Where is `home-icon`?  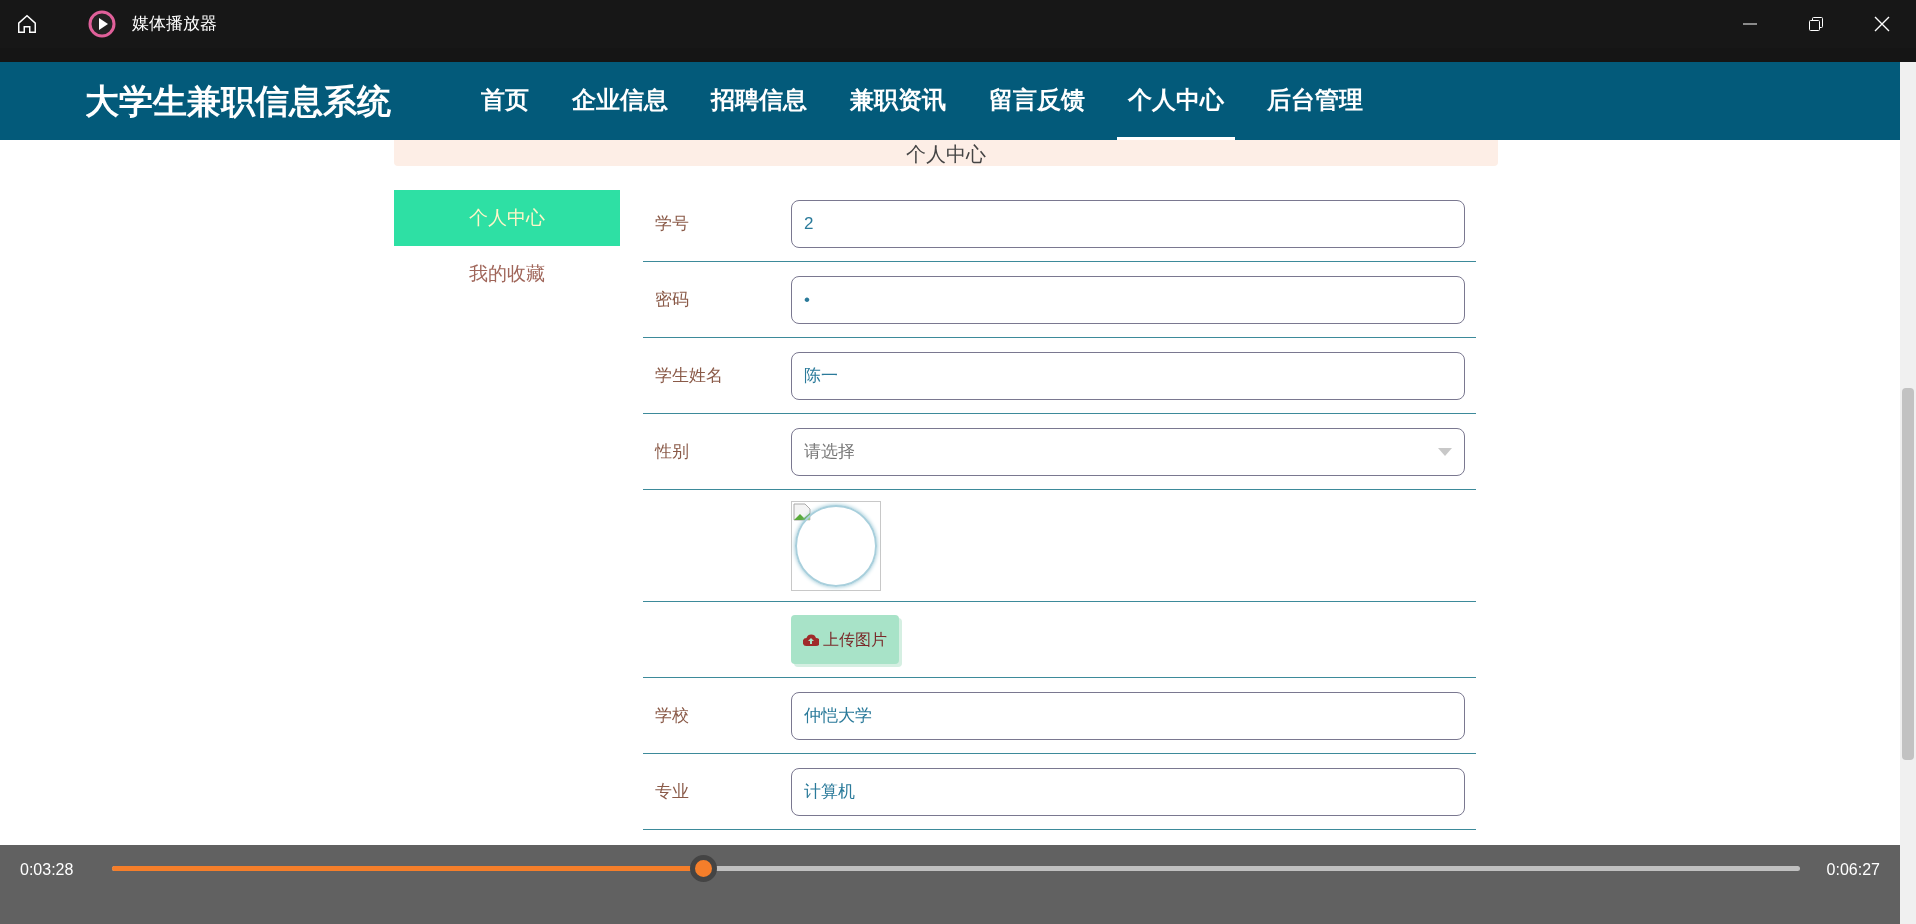 home-icon is located at coordinates (27, 24).